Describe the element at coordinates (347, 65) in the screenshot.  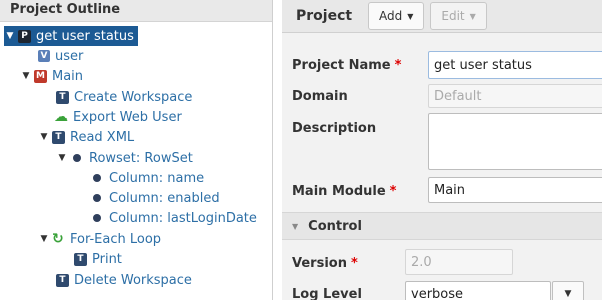
I see `project-name-label: Project Name *` at that location.